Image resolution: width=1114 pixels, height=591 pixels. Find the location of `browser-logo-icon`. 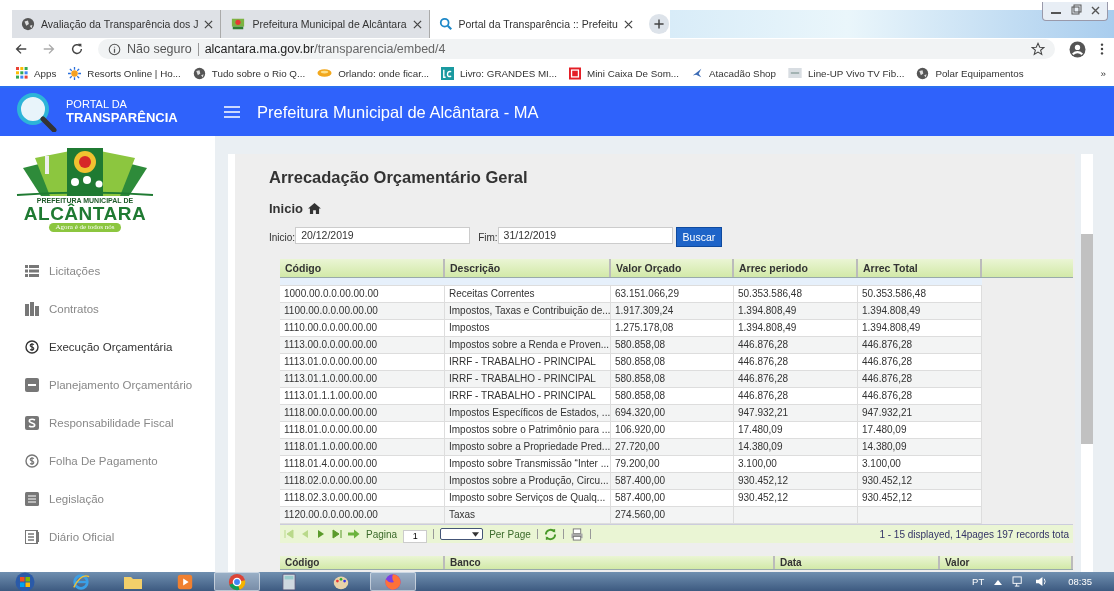

browser-logo-icon is located at coordinates (237, 581).